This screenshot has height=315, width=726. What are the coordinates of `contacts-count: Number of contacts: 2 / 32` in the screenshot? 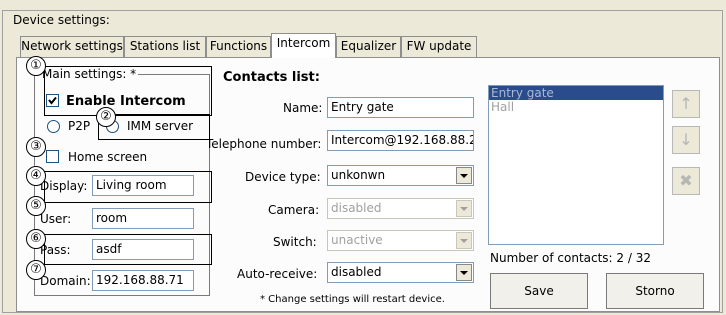 It's located at (570, 258).